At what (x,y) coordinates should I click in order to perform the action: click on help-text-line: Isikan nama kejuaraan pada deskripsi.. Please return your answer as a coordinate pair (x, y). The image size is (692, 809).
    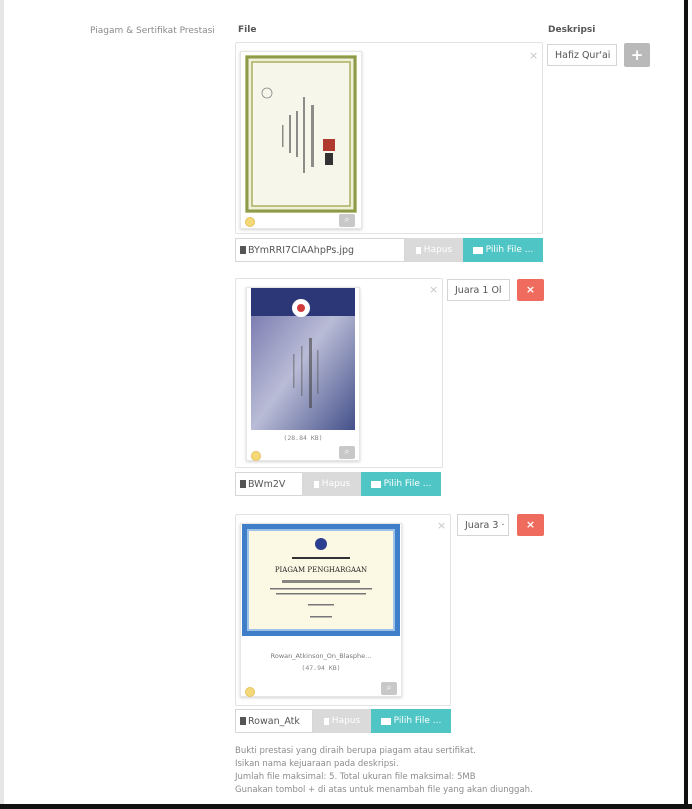
    Looking at the image, I should click on (317, 764).